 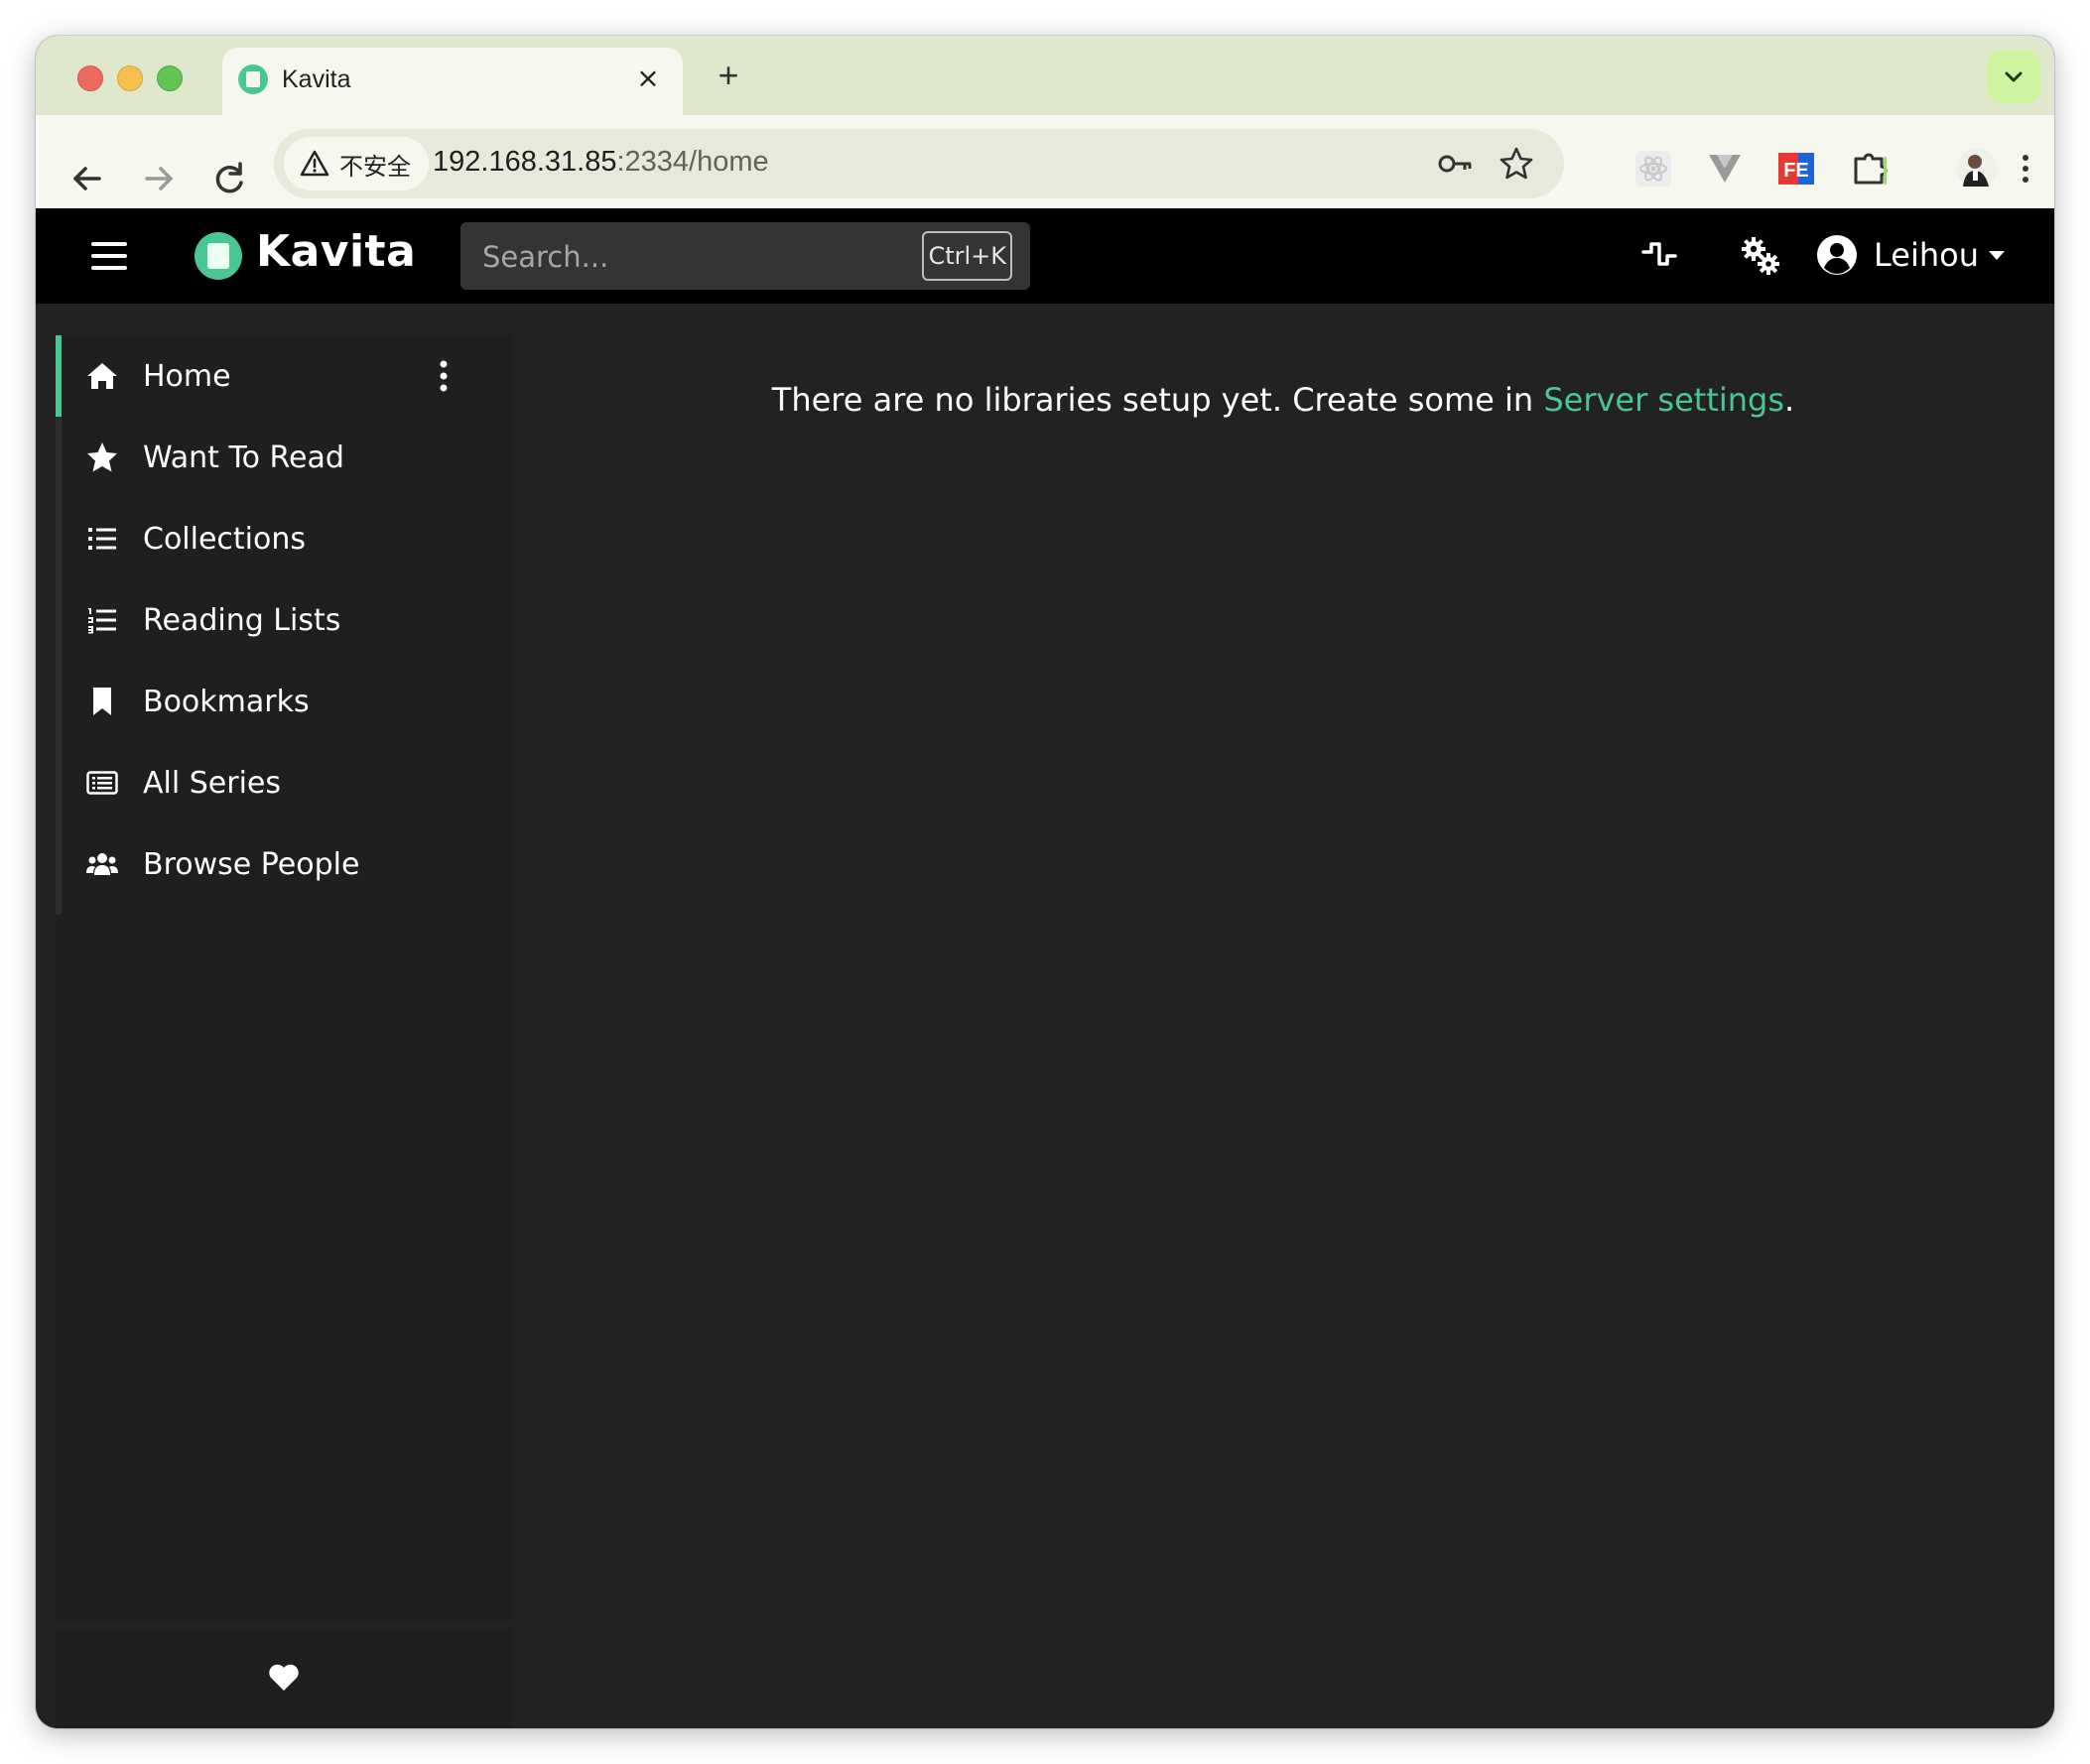 I want to click on sidebar-footer, so click(x=284, y=1678).